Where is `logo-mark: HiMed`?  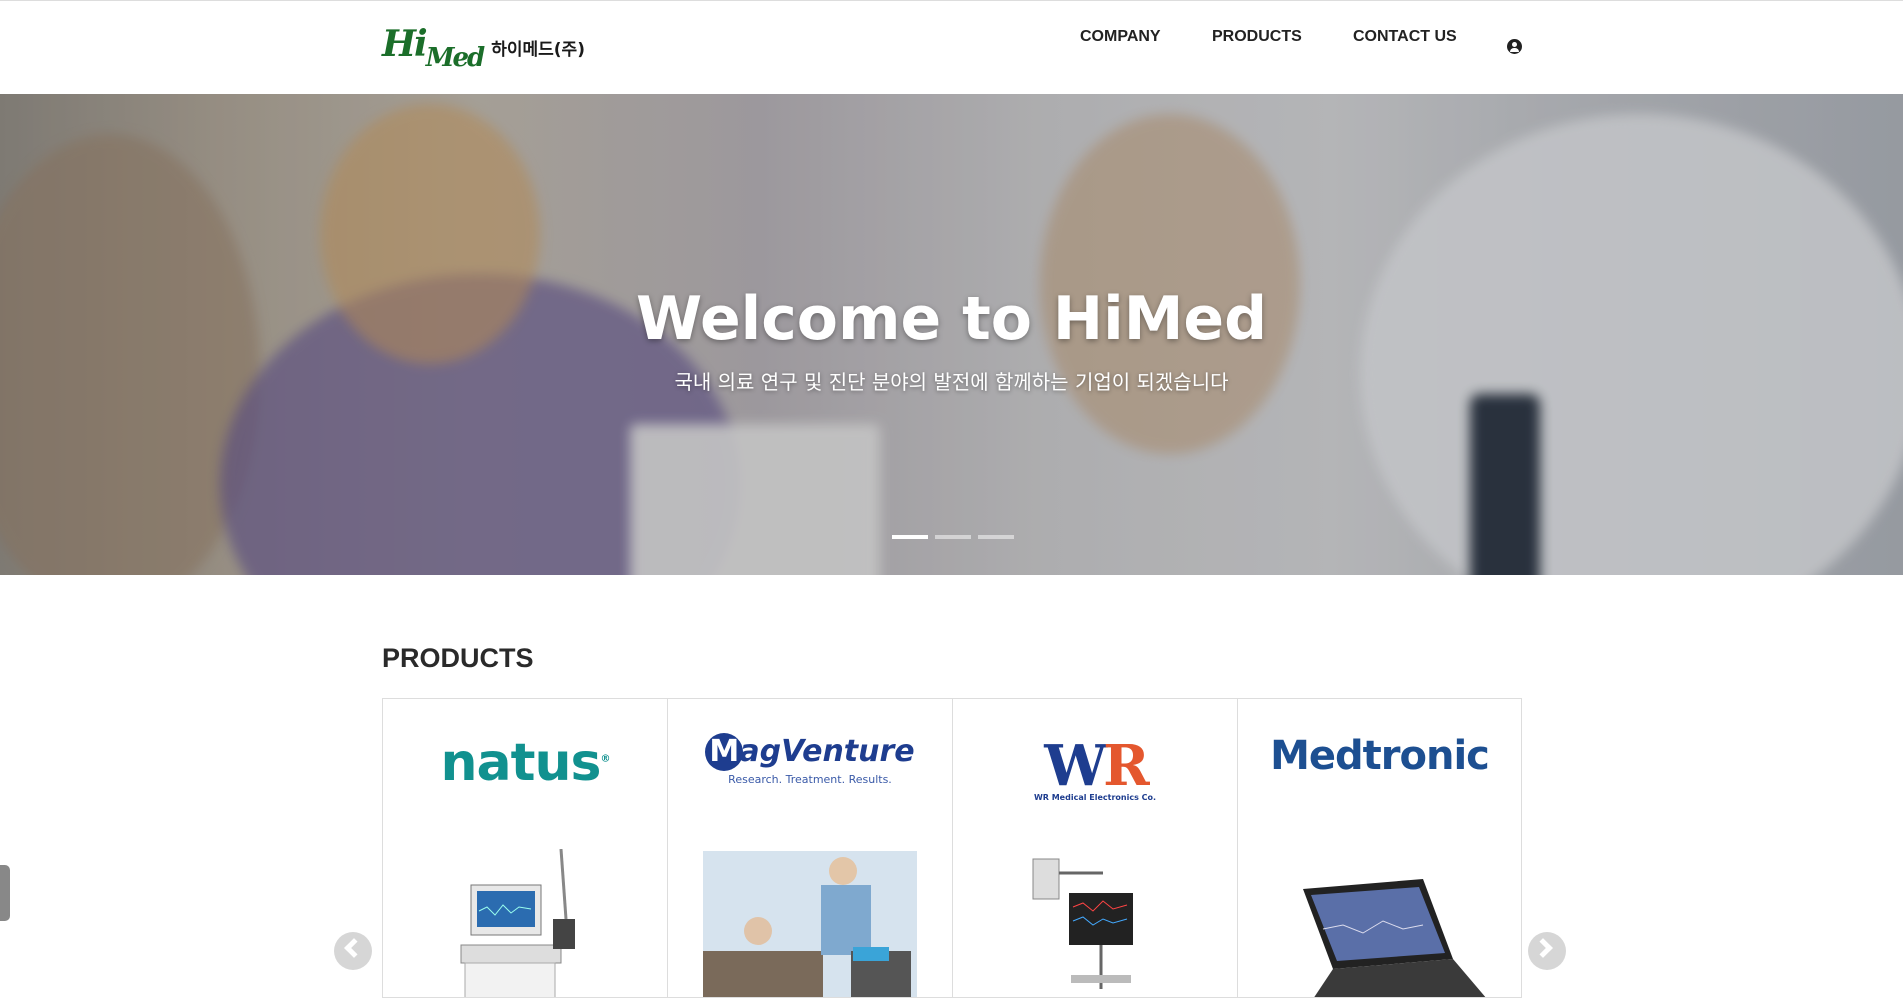 logo-mark: HiMed is located at coordinates (433, 48).